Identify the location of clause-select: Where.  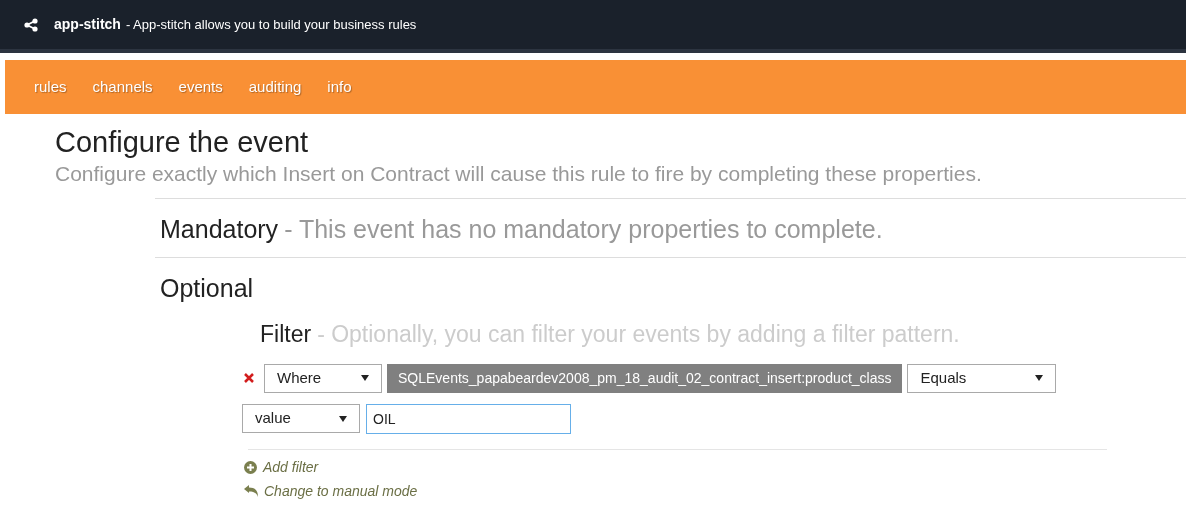
(323, 378).